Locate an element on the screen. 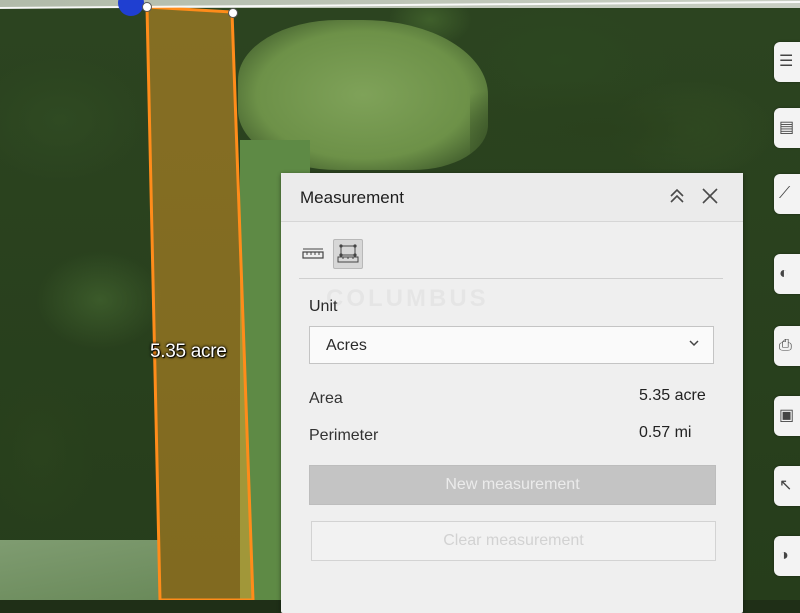  bookmark-icon: ▣ is located at coordinates (787, 415).